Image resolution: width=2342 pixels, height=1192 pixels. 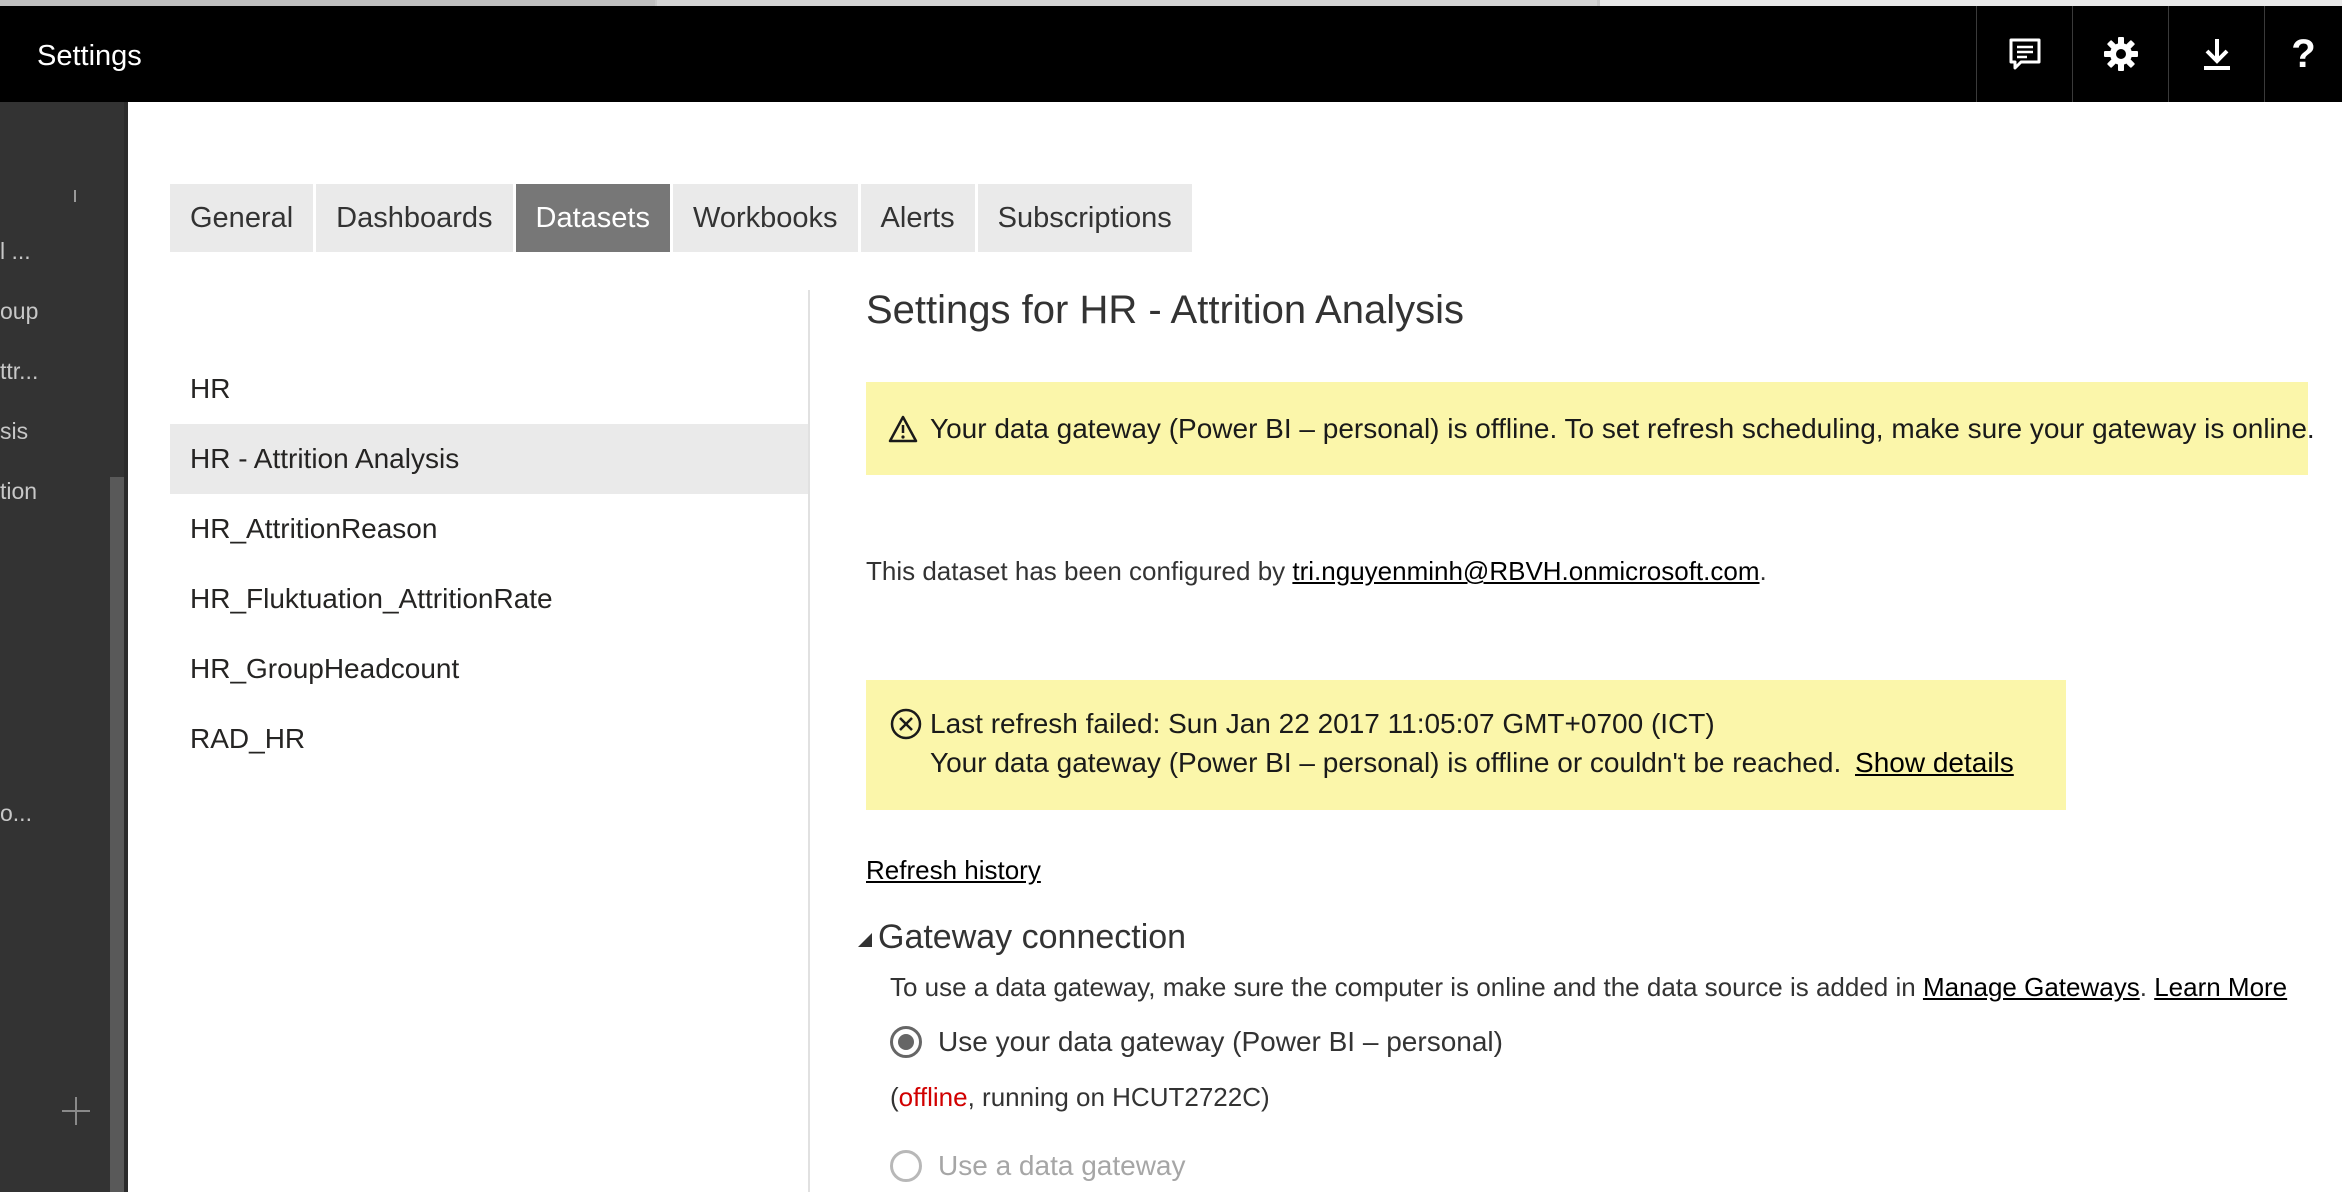 What do you see at coordinates (242, 218) in the screenshot?
I see `tab-general: General` at bounding box center [242, 218].